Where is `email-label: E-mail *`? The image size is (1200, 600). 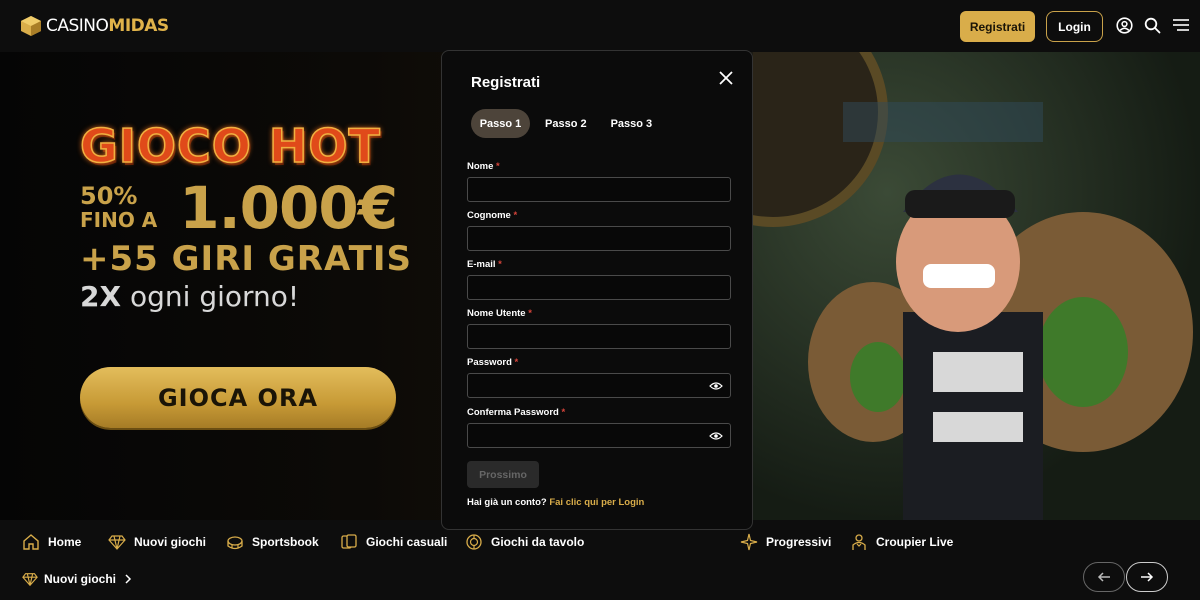
email-label: E-mail * is located at coordinates (484, 264).